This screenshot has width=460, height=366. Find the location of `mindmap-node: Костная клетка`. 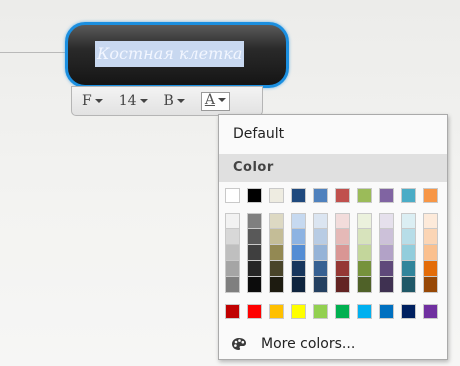

mindmap-node: Костная клетка is located at coordinates (177, 55).